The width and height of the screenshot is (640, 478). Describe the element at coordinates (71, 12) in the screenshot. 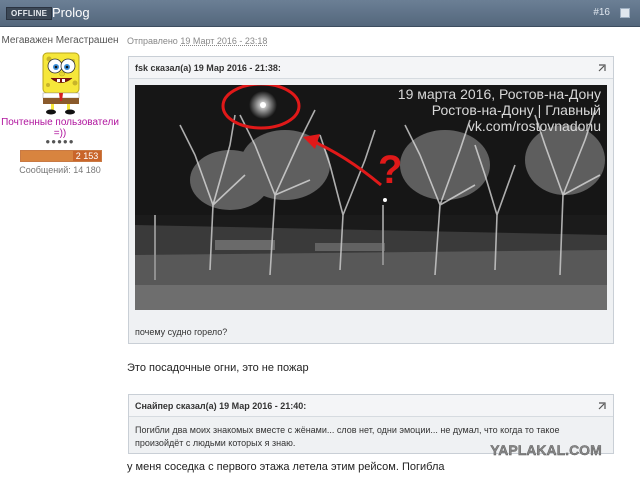

I see `author-name-link: Prolog` at that location.